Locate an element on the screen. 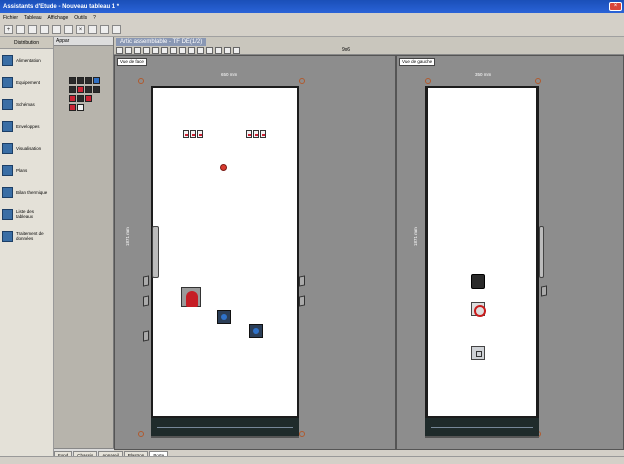  side-view-label: Vue de gauche is located at coordinates (417, 62).